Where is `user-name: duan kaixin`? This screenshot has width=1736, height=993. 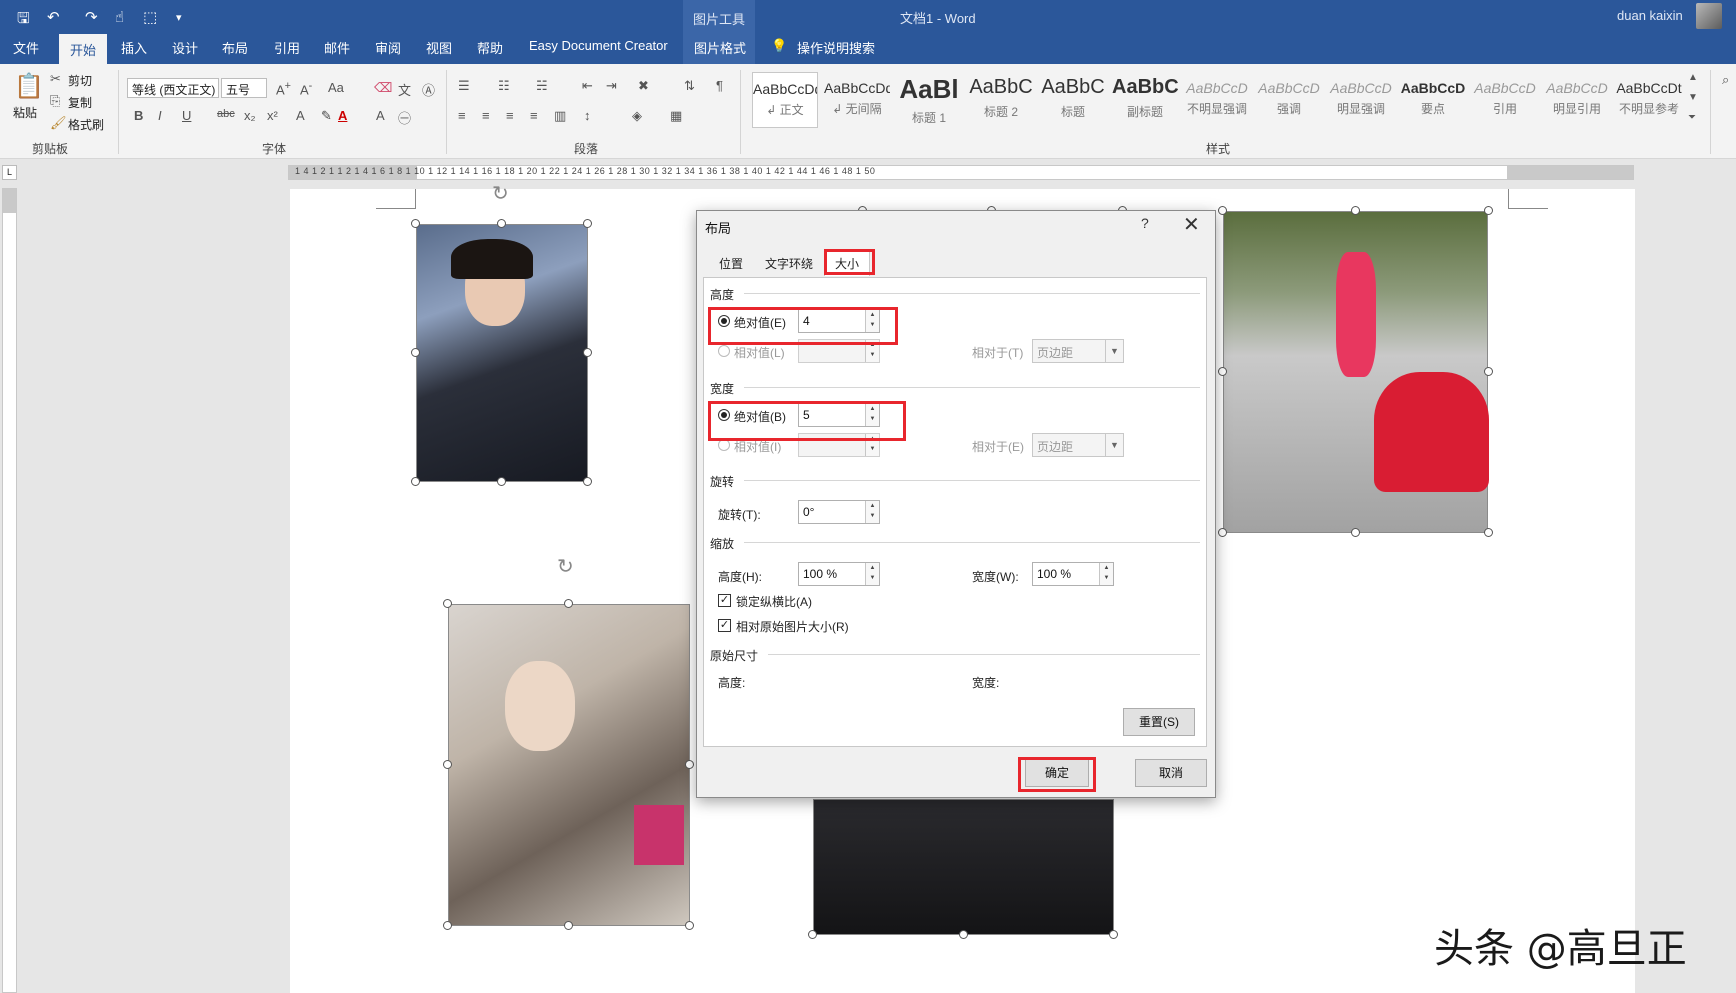
user-name: duan kaixin is located at coordinates (1650, 15).